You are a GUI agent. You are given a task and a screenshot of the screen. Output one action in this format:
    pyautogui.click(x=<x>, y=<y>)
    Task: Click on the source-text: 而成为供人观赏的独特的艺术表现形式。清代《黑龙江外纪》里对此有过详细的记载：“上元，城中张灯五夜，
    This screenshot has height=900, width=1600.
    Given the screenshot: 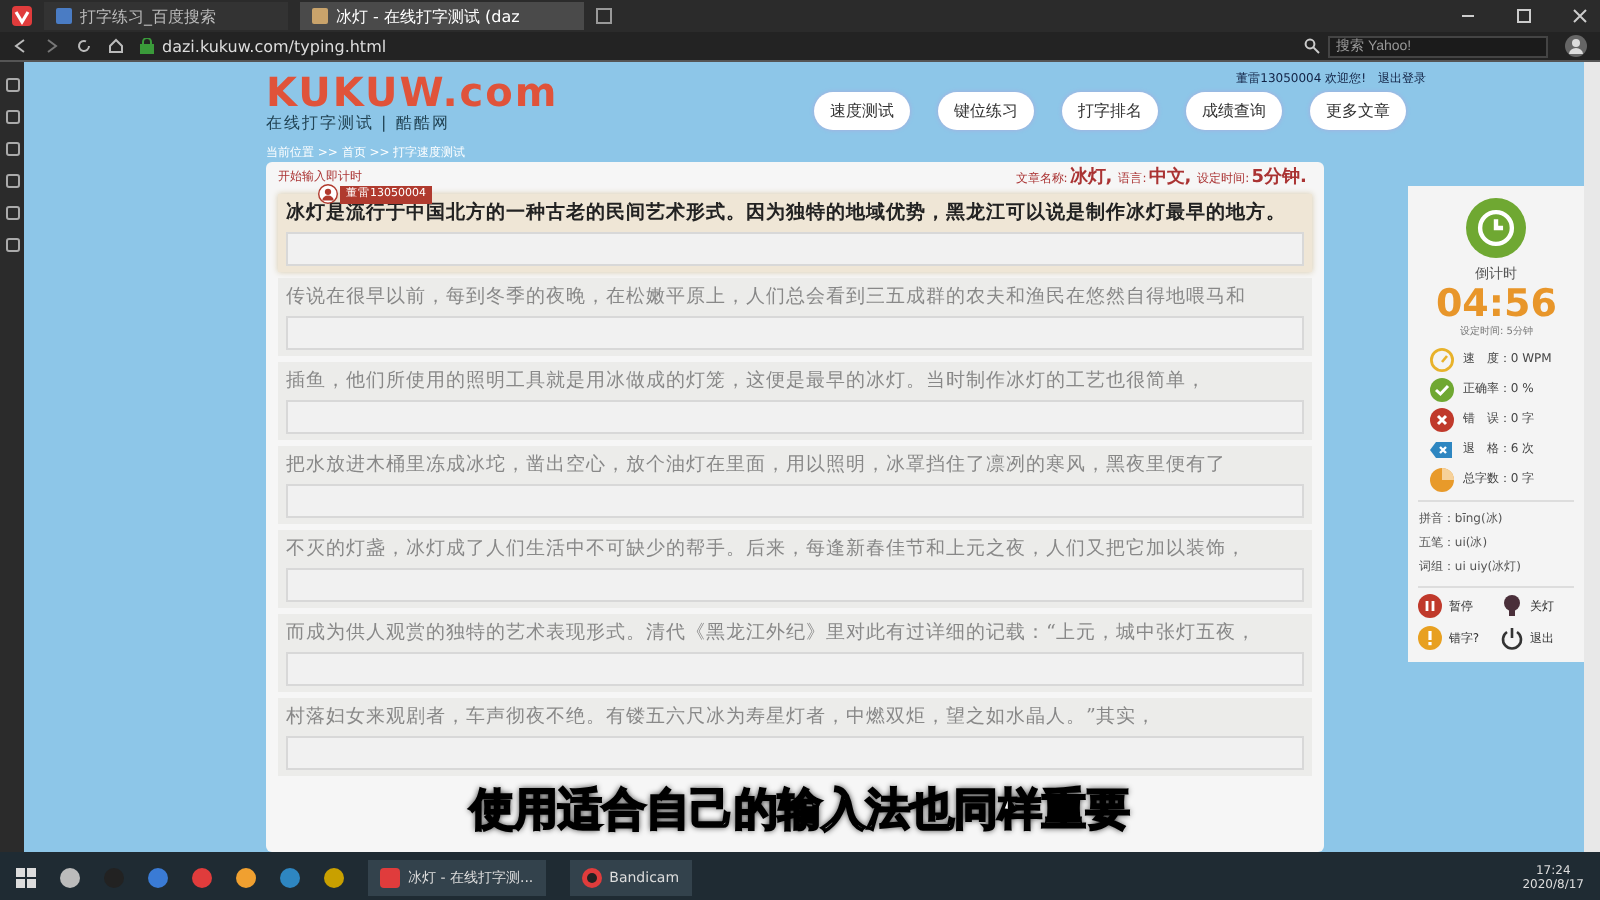 What is the action you would take?
    pyautogui.click(x=771, y=634)
    